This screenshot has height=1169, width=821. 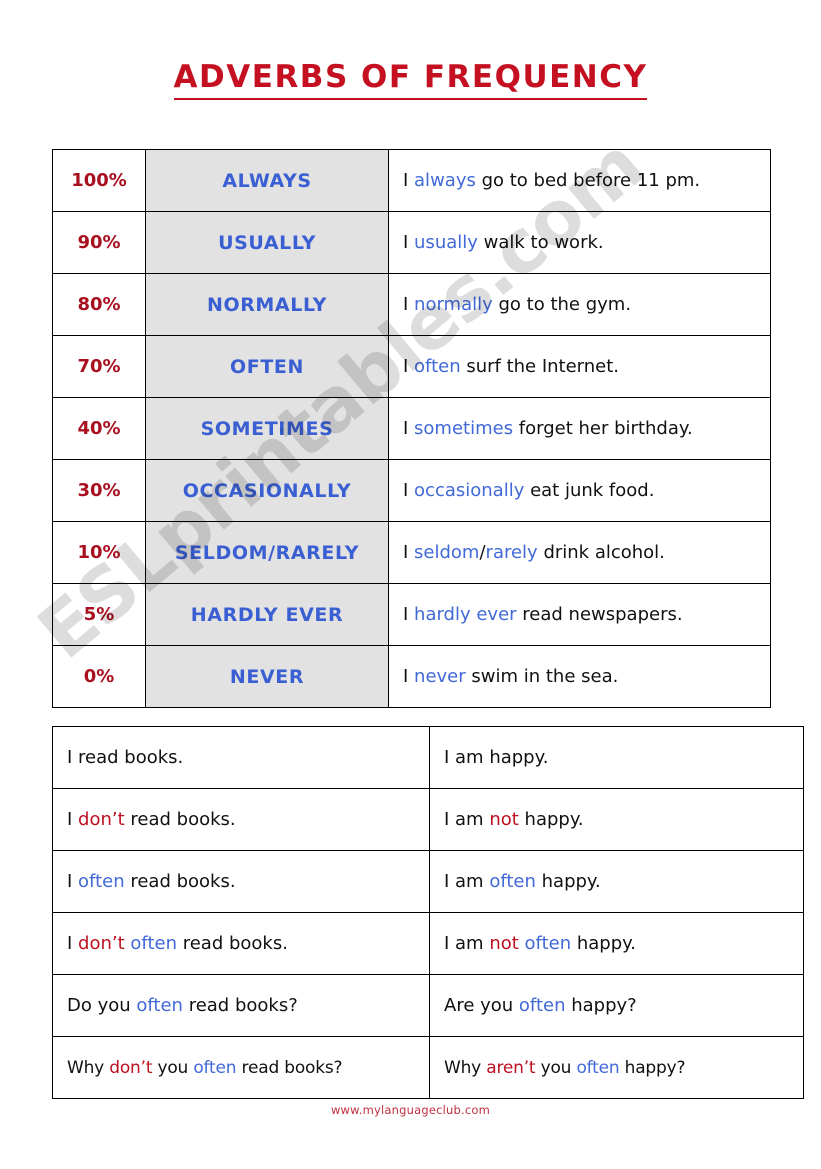 I want to click on example-sentence-cell: I occasionally eat junk food., so click(x=579, y=490).